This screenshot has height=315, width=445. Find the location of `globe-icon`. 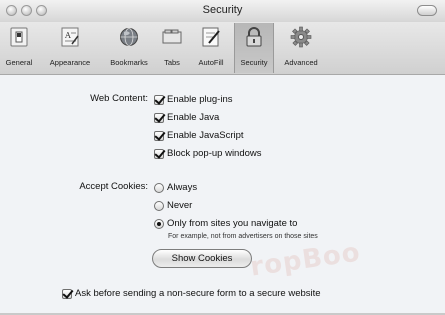

globe-icon is located at coordinates (129, 37).